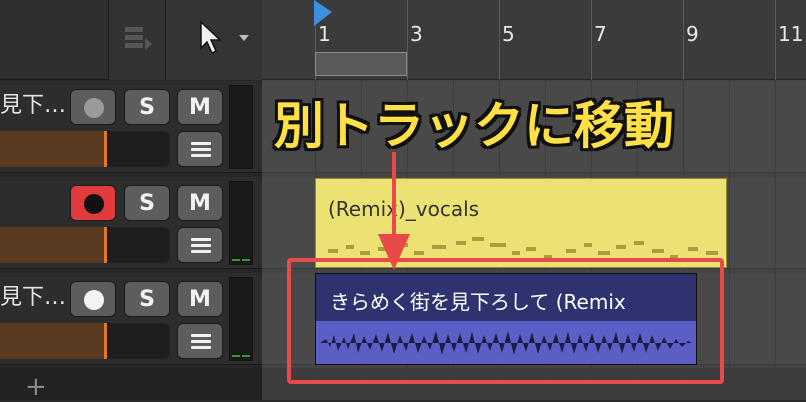 The height and width of the screenshot is (402, 806). What do you see at coordinates (131, 319) in the screenshot?
I see `track-row-3: 見下… S M` at bounding box center [131, 319].